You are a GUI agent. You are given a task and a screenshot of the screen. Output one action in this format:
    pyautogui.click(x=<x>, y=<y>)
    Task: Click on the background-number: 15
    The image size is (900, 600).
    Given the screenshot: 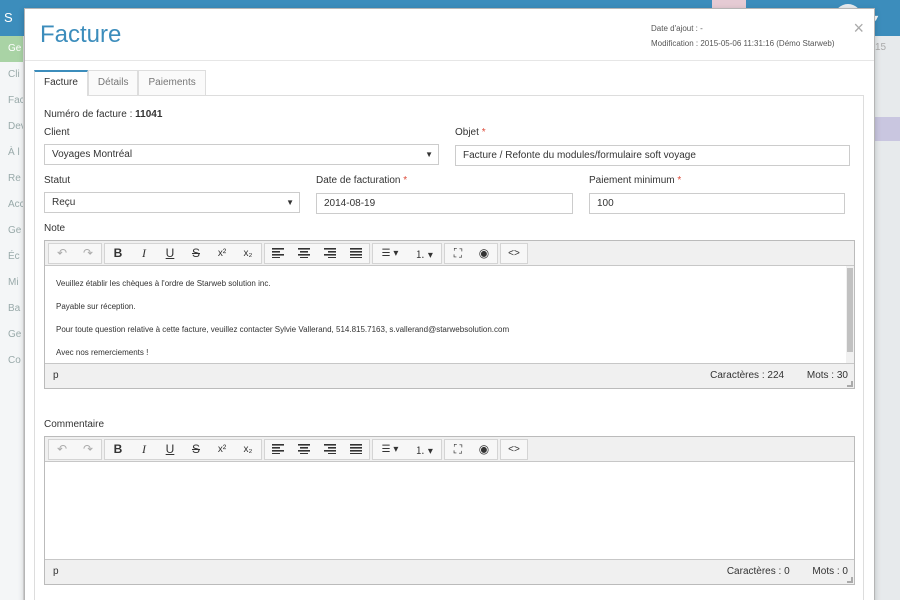 What is the action you would take?
    pyautogui.click(x=881, y=47)
    